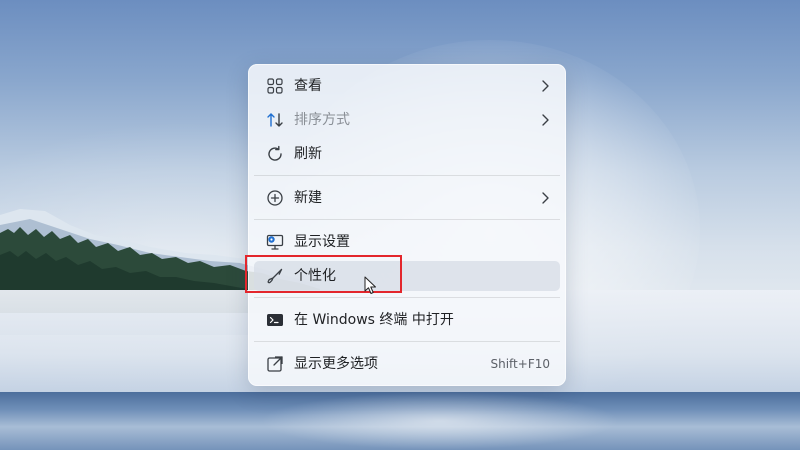  What do you see at coordinates (275, 242) in the screenshot?
I see `display-settings-icon` at bounding box center [275, 242].